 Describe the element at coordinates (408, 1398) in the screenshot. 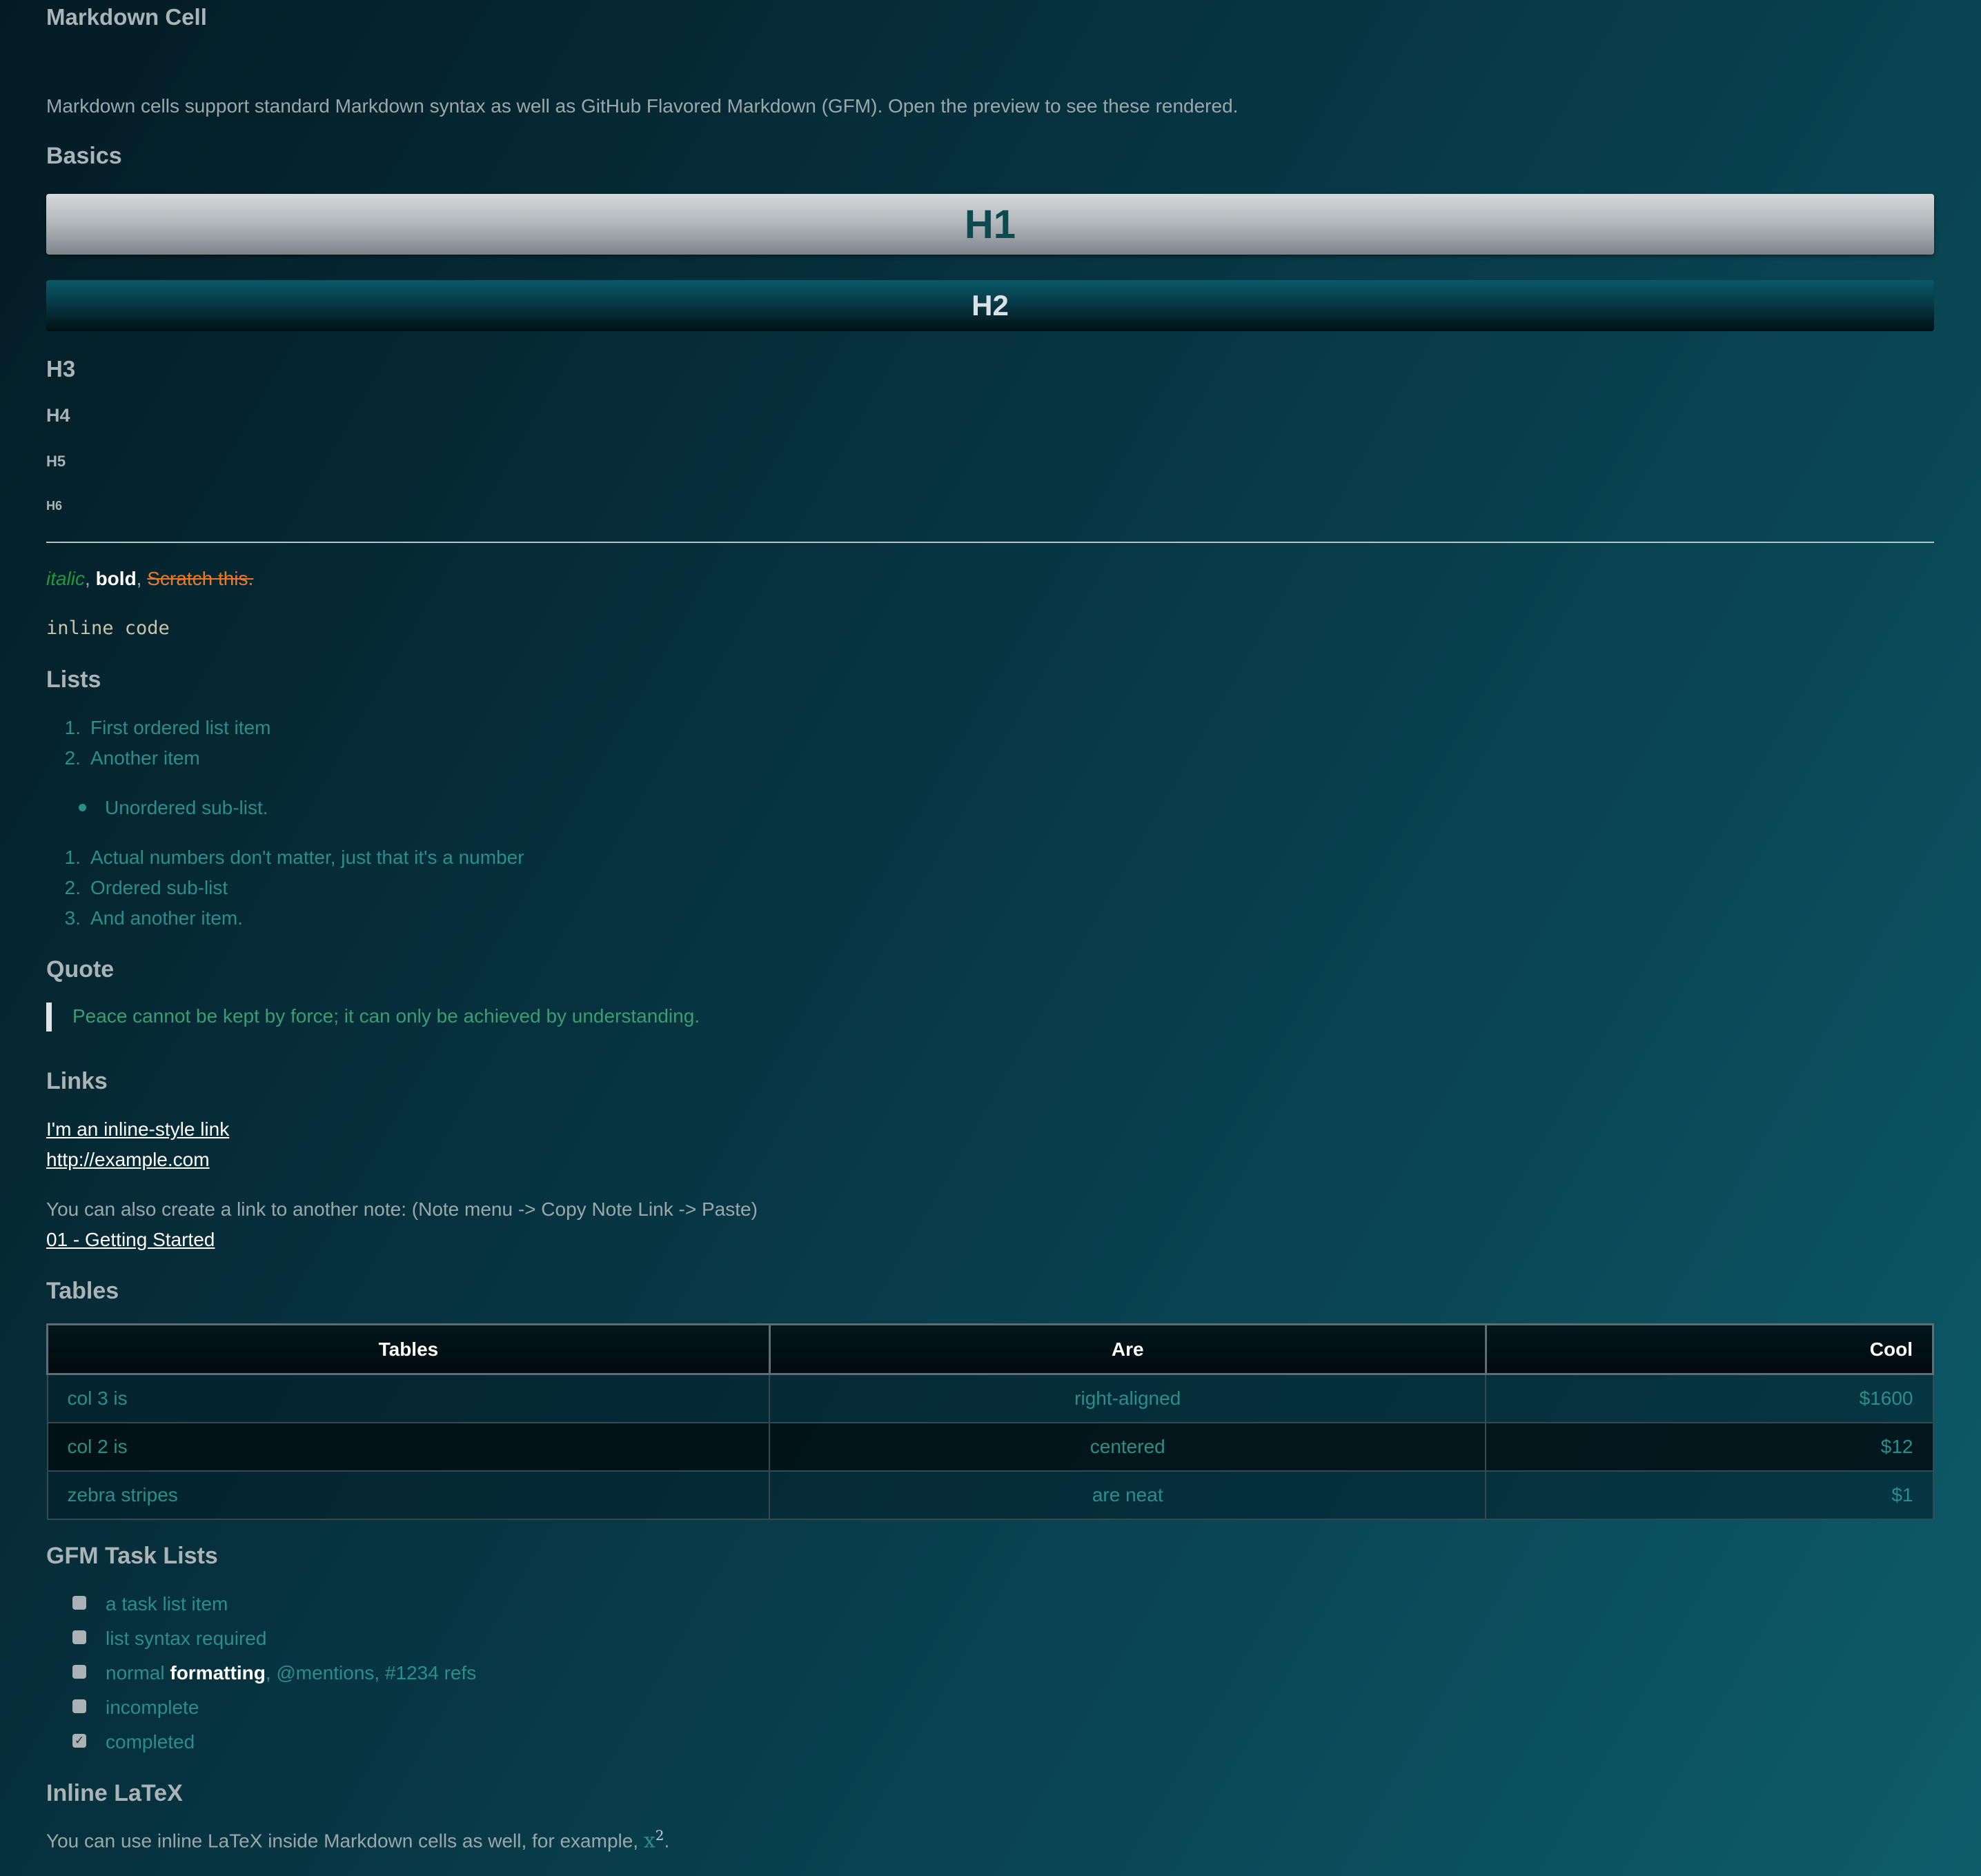

I see `table-cell: col 3 is` at that location.